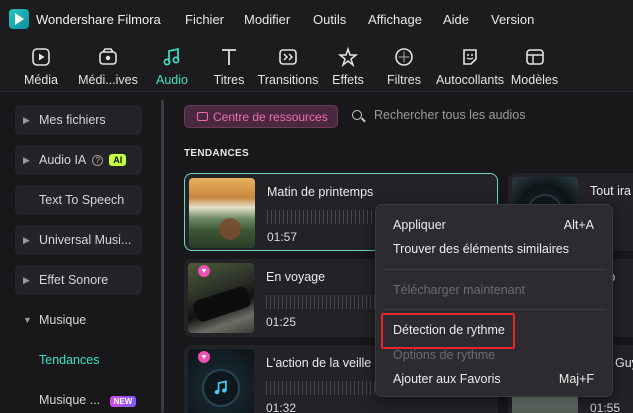 This screenshot has height=413, width=633. What do you see at coordinates (98, 160) in the screenshot?
I see `help-icon: ?` at bounding box center [98, 160].